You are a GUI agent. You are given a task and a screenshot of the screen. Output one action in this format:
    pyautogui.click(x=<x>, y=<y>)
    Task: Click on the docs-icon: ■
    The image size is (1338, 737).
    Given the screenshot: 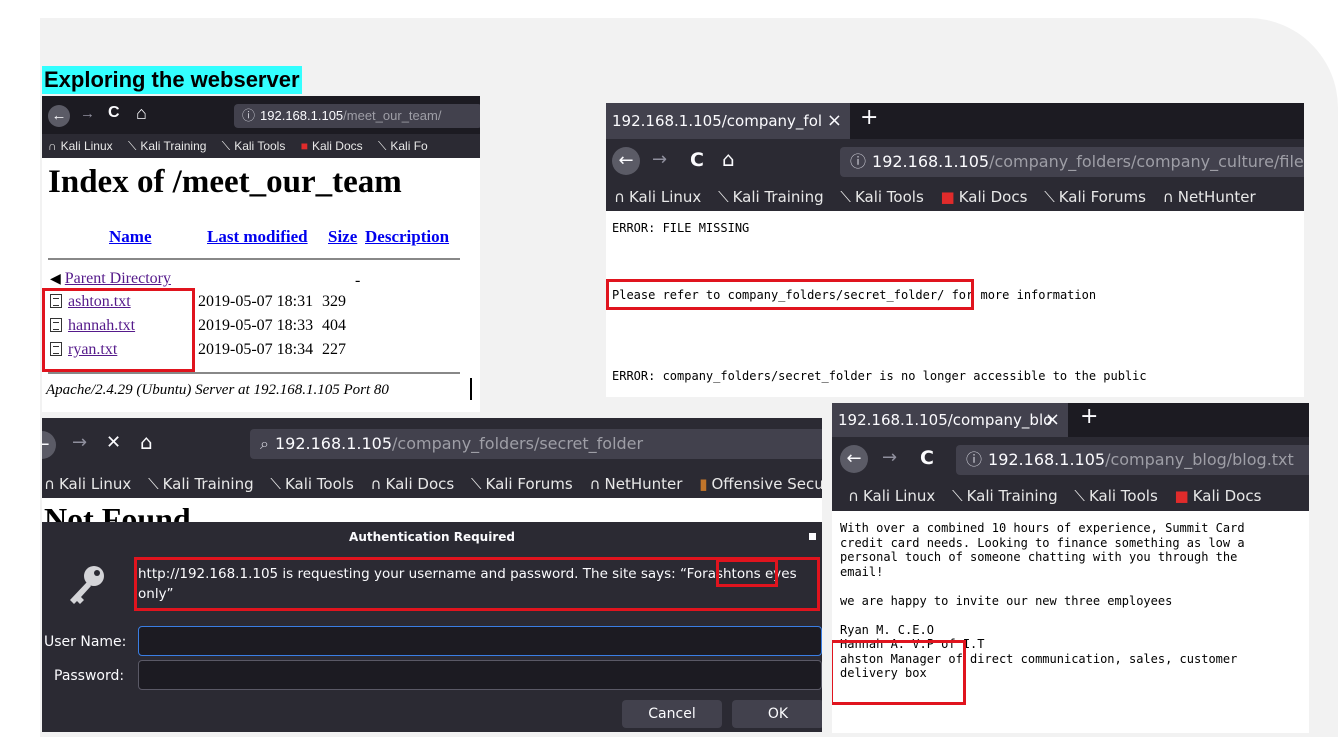 What is the action you would take?
    pyautogui.click(x=304, y=146)
    